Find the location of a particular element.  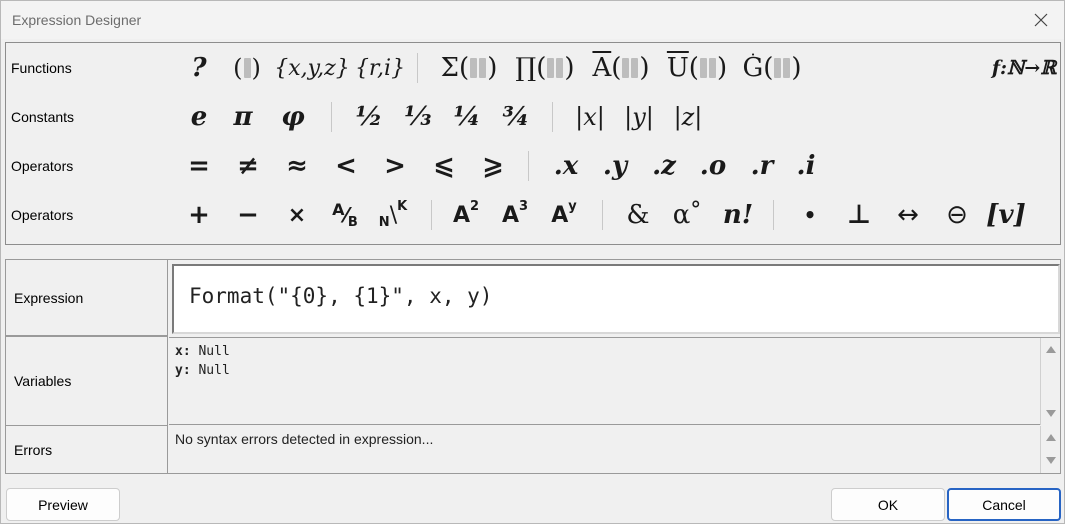

preview-button: Preview is located at coordinates (63, 504).